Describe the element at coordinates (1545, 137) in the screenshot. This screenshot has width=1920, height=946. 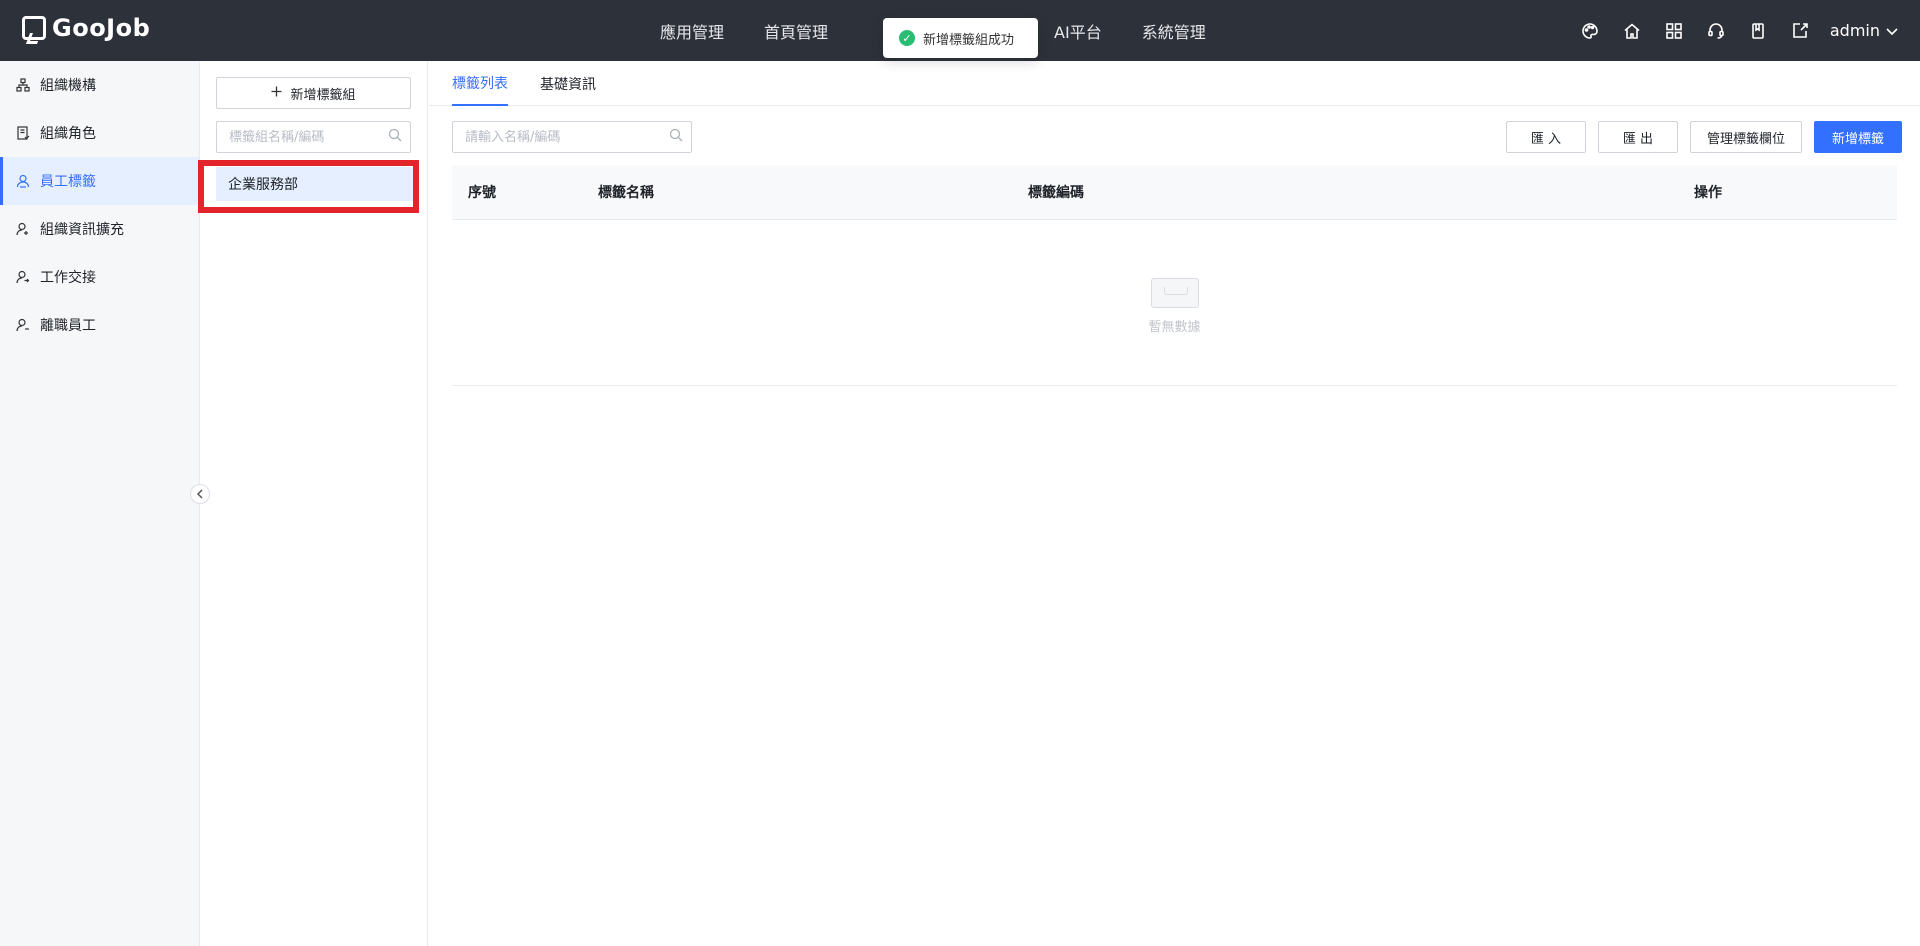
I see `import-button: 匯 入` at that location.